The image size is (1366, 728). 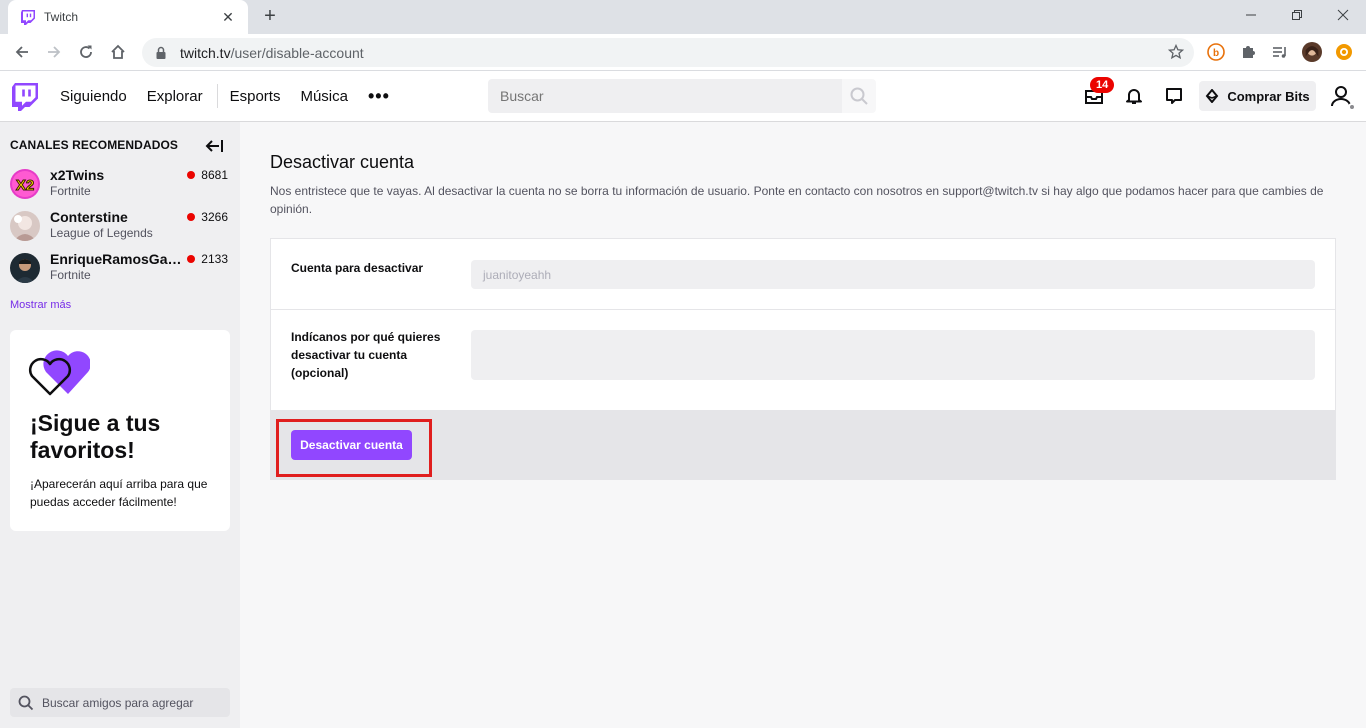 What do you see at coordinates (121, 184) in the screenshot?
I see `sidebar-channel-x2twins: X2 x2Twins Fortnite 8681` at bounding box center [121, 184].